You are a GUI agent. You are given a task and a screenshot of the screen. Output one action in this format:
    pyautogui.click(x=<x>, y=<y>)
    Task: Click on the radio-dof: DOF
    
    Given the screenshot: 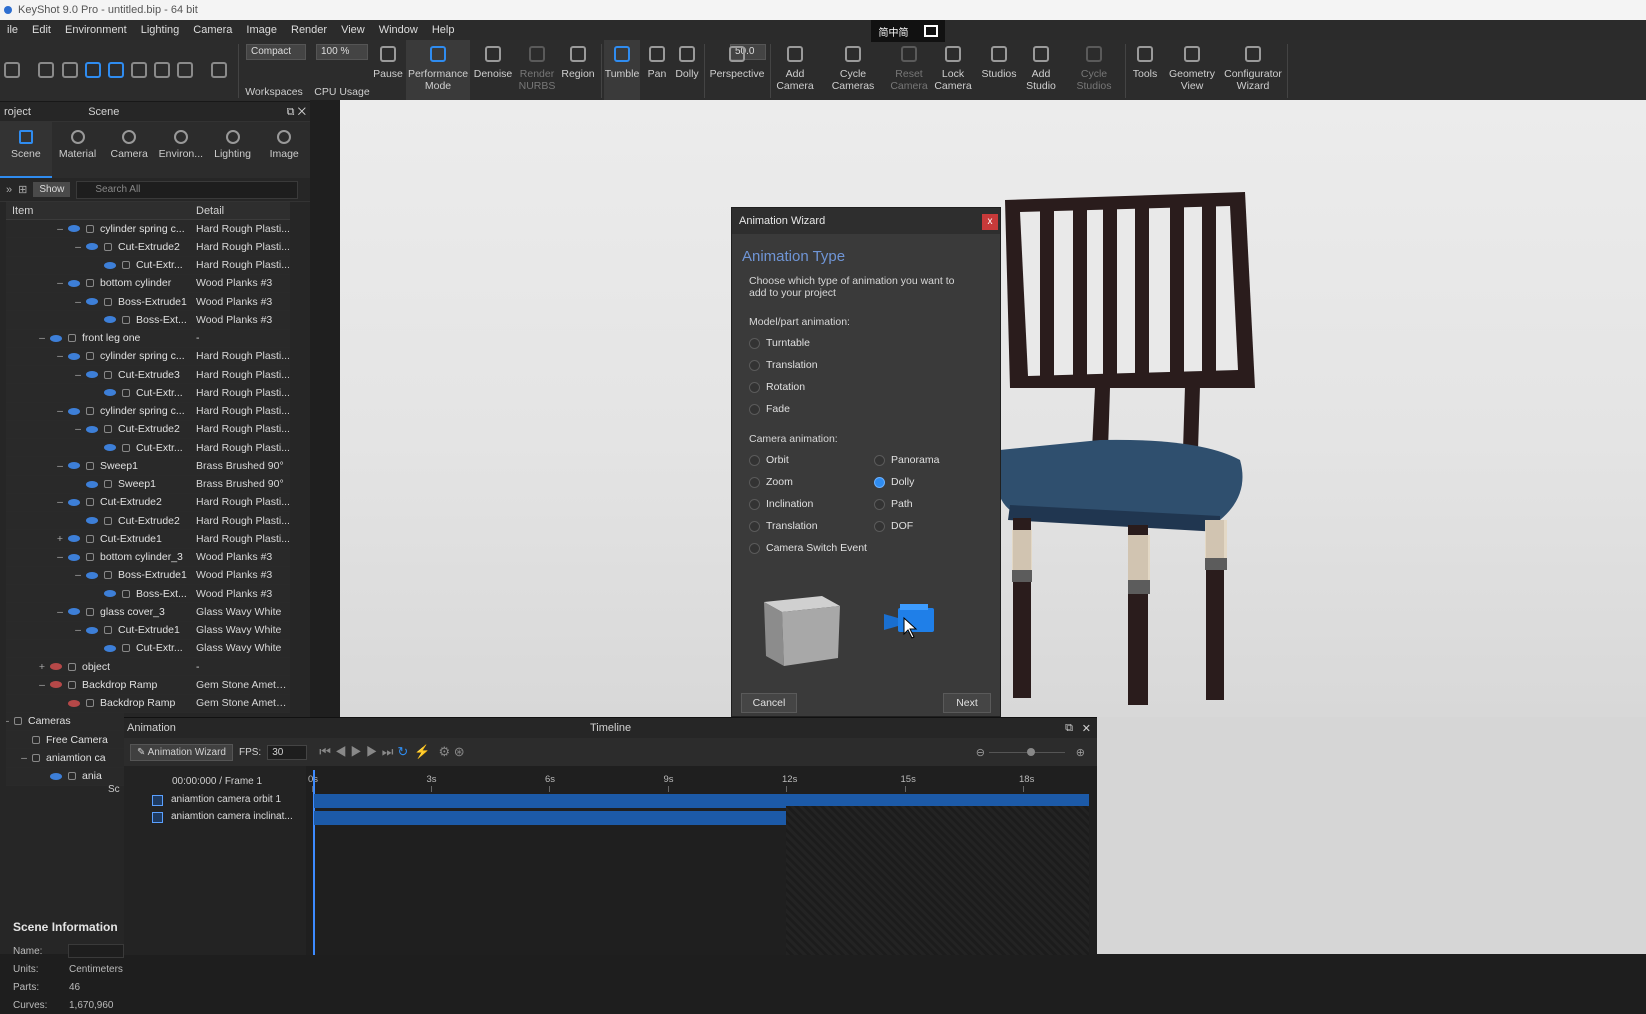 What is the action you would take?
    pyautogui.click(x=893, y=526)
    